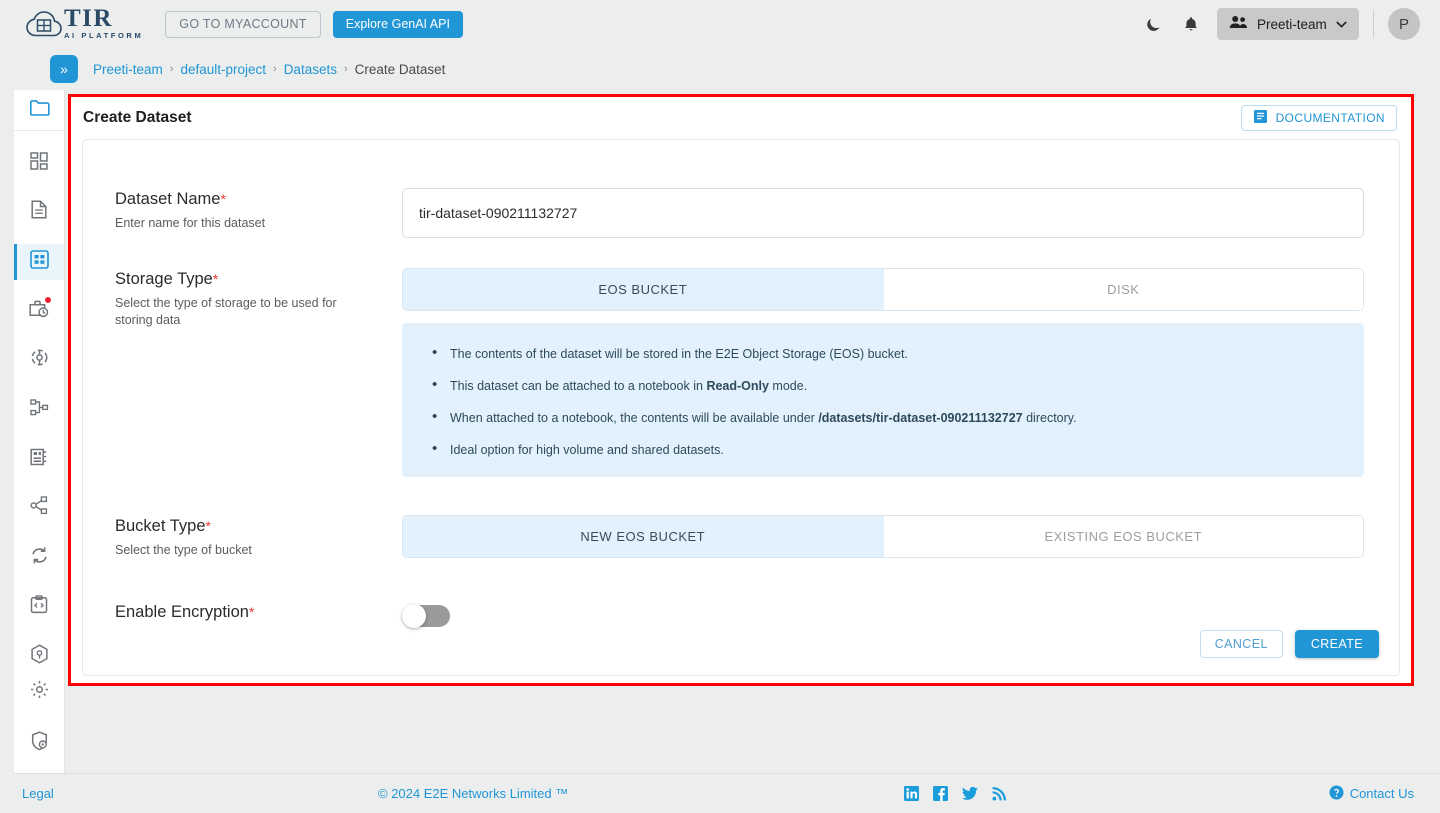 The height and width of the screenshot is (813, 1440). I want to click on team-selector: Preeti-team, so click(1288, 24).